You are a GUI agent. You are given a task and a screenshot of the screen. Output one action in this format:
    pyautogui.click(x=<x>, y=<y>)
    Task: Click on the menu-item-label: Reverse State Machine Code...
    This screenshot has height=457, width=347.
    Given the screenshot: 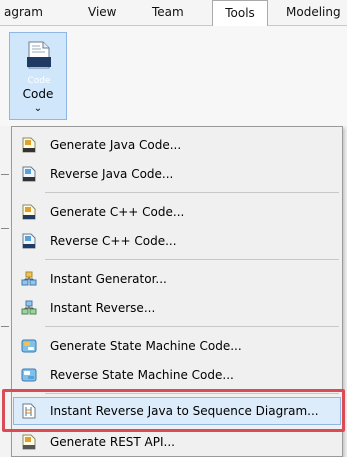 What is the action you would take?
    pyautogui.click(x=142, y=375)
    